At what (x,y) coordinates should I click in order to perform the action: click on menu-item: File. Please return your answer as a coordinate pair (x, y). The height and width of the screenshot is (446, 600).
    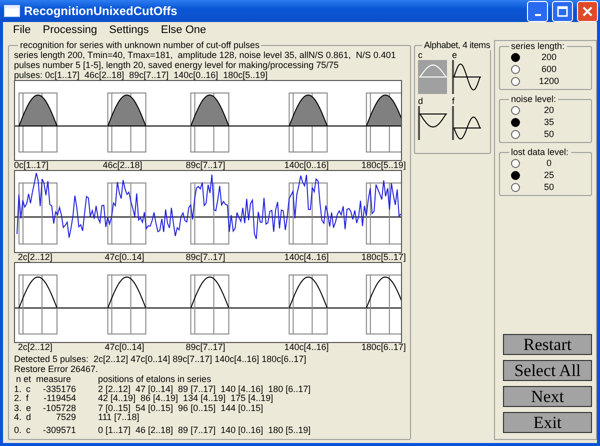
    Looking at the image, I should click on (22, 30).